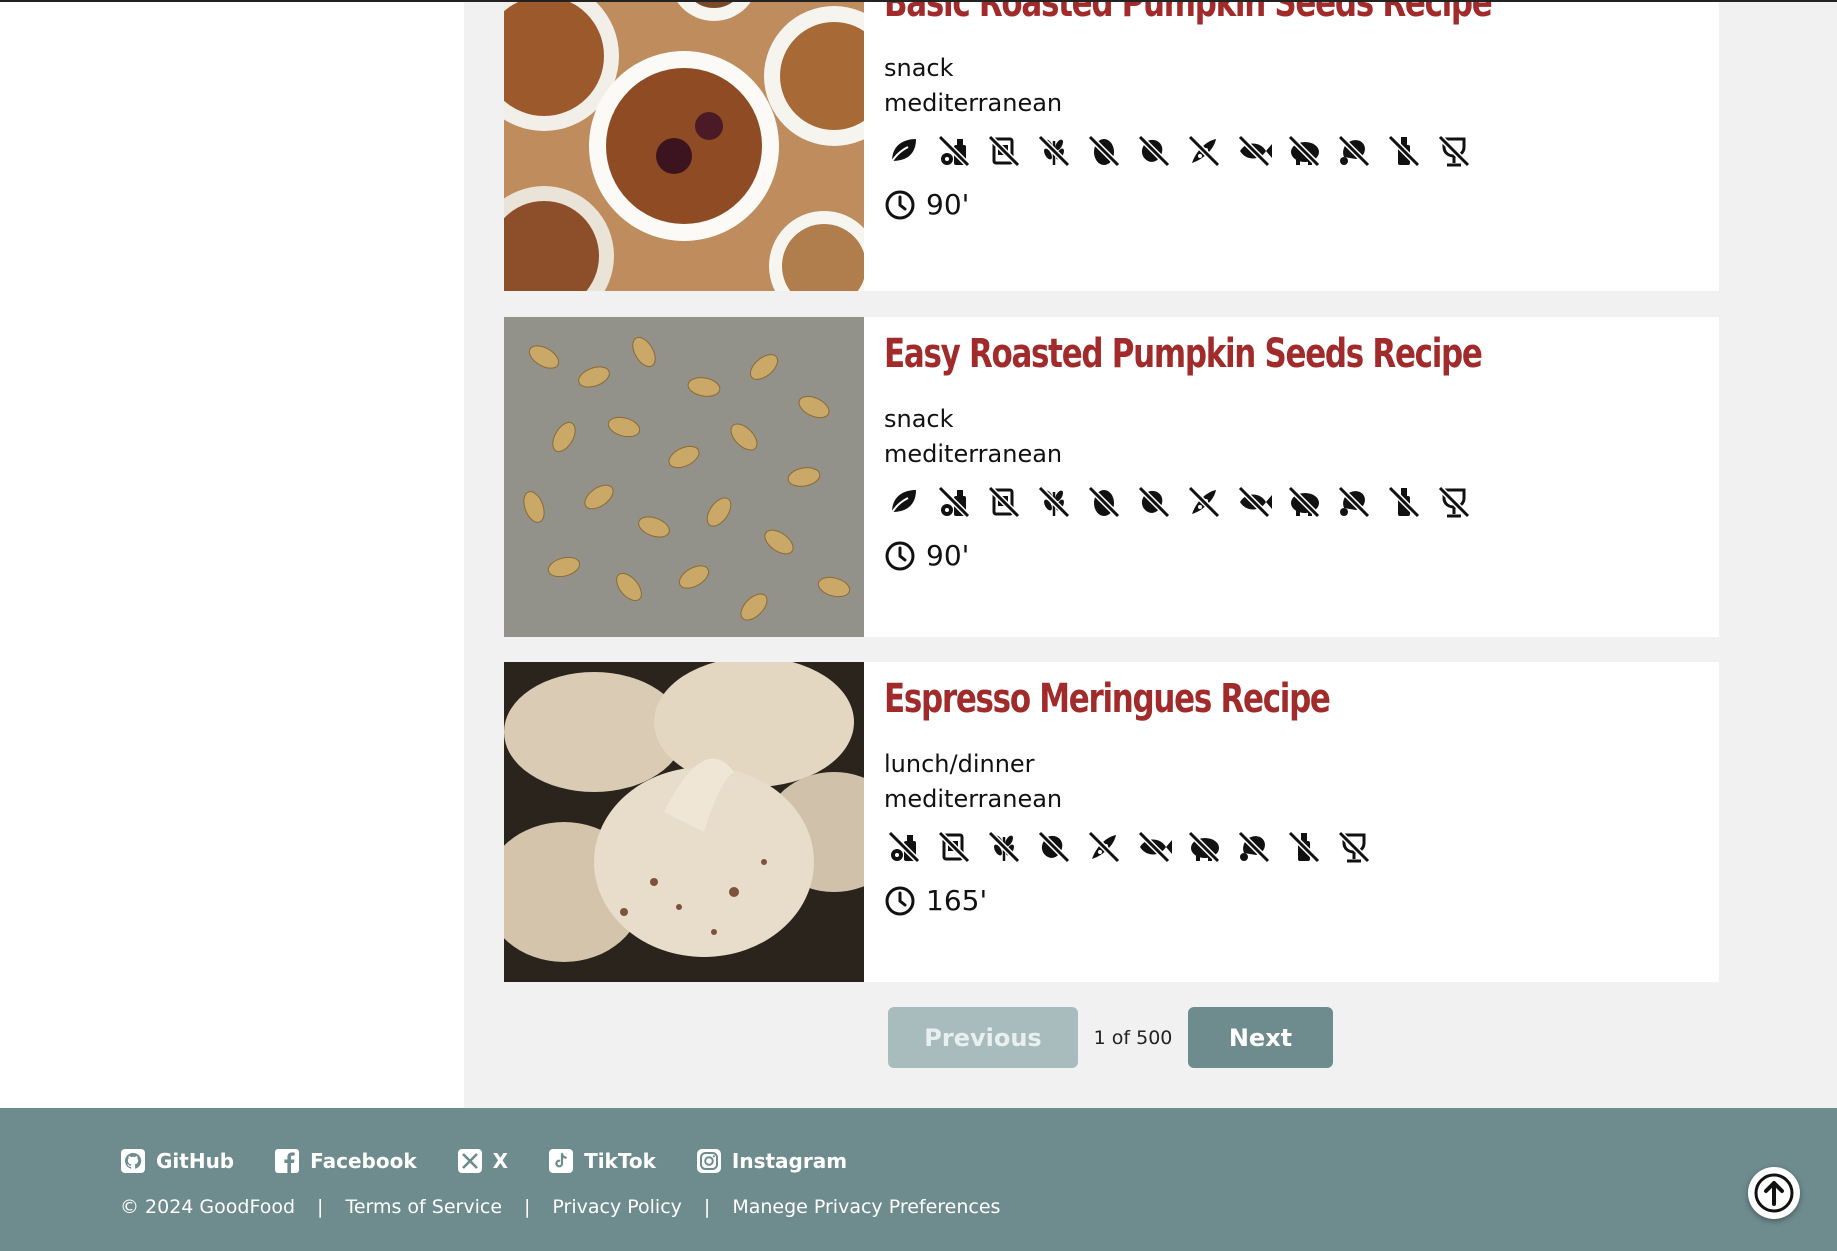 The image size is (1837, 1251). I want to click on github-icon, so click(133, 1161).